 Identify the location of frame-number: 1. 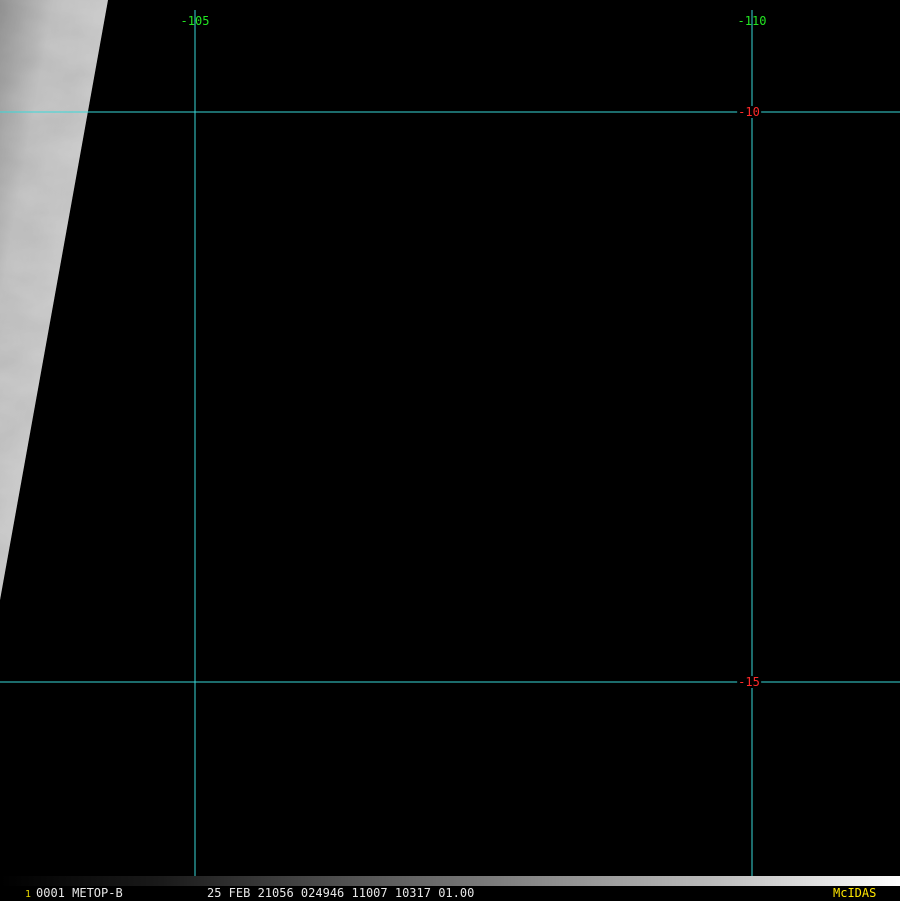
(28, 894).